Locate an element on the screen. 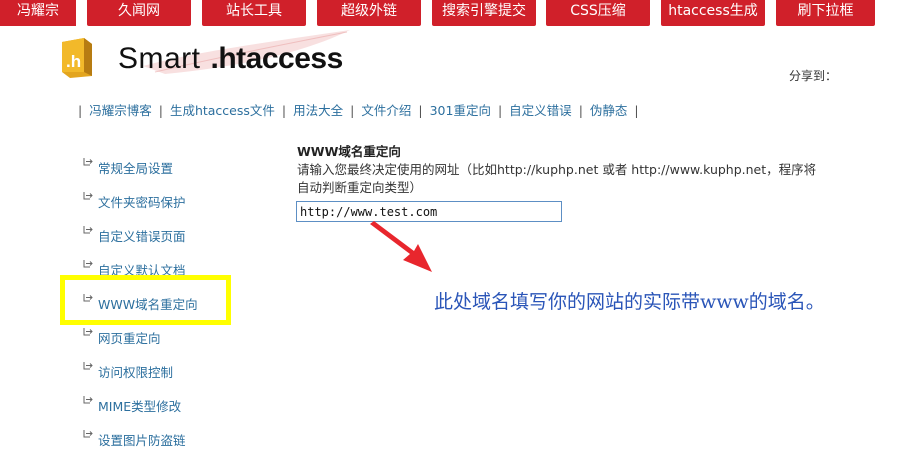 This screenshot has width=906, height=454. sidebar-item-page-redirect: 网页重定向 is located at coordinates (122, 337).